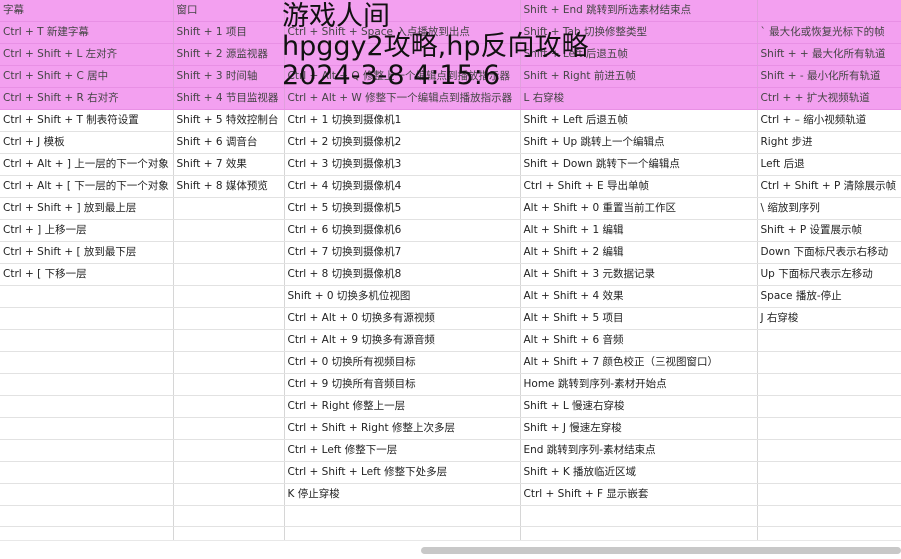  I want to click on table-cell: Ctrl + Shift + T 制表符设置, so click(87, 120).